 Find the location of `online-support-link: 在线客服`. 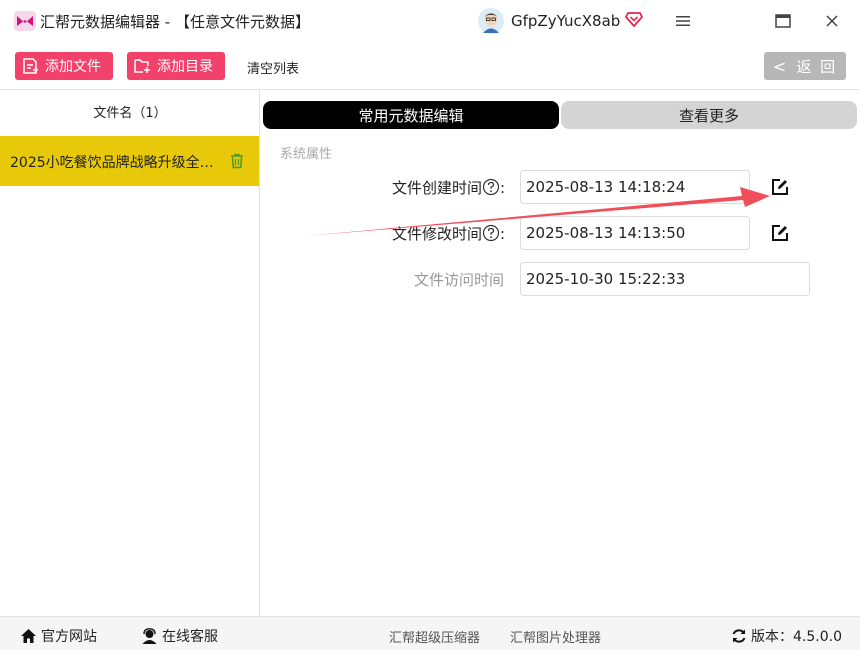

online-support-link: 在线客服 is located at coordinates (179, 636).